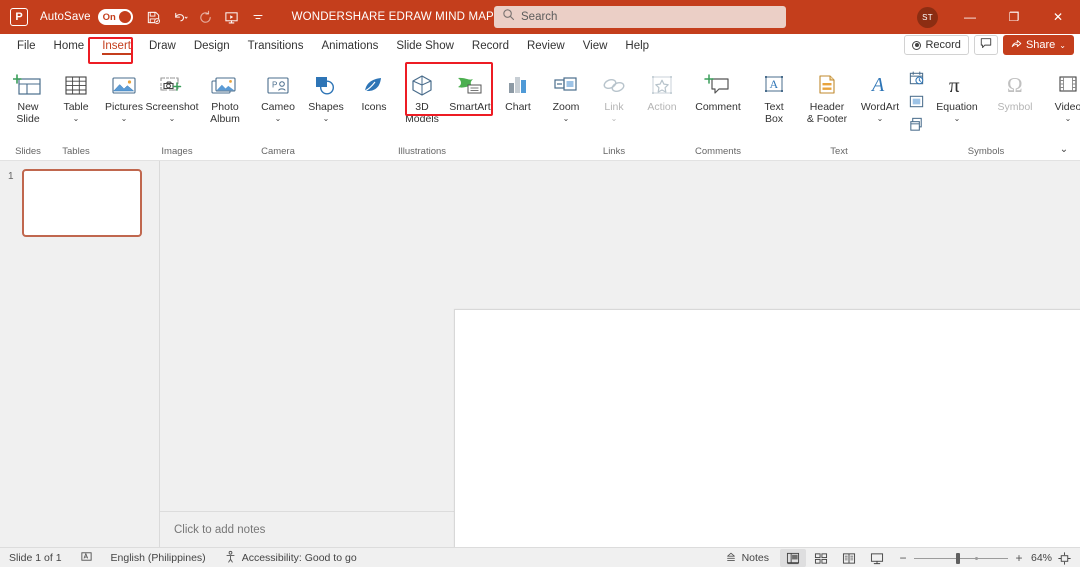  What do you see at coordinates (793, 558) in the screenshot?
I see `normal-view-button` at bounding box center [793, 558].